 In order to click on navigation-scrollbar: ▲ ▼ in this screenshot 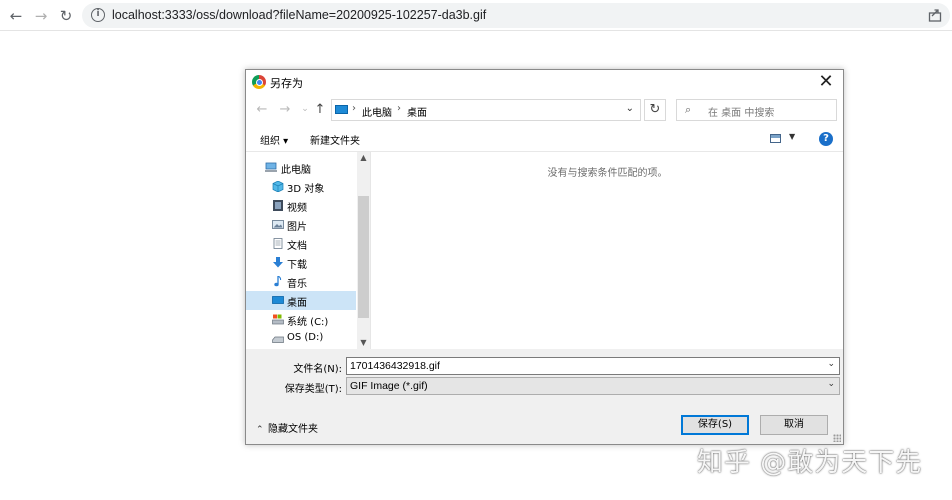, I will do `click(363, 250)`.